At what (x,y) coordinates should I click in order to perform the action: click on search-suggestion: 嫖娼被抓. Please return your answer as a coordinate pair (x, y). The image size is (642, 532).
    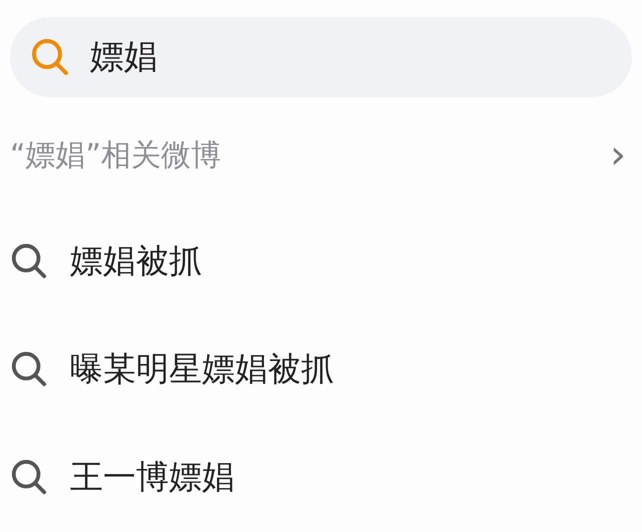
    Looking at the image, I should click on (136, 261).